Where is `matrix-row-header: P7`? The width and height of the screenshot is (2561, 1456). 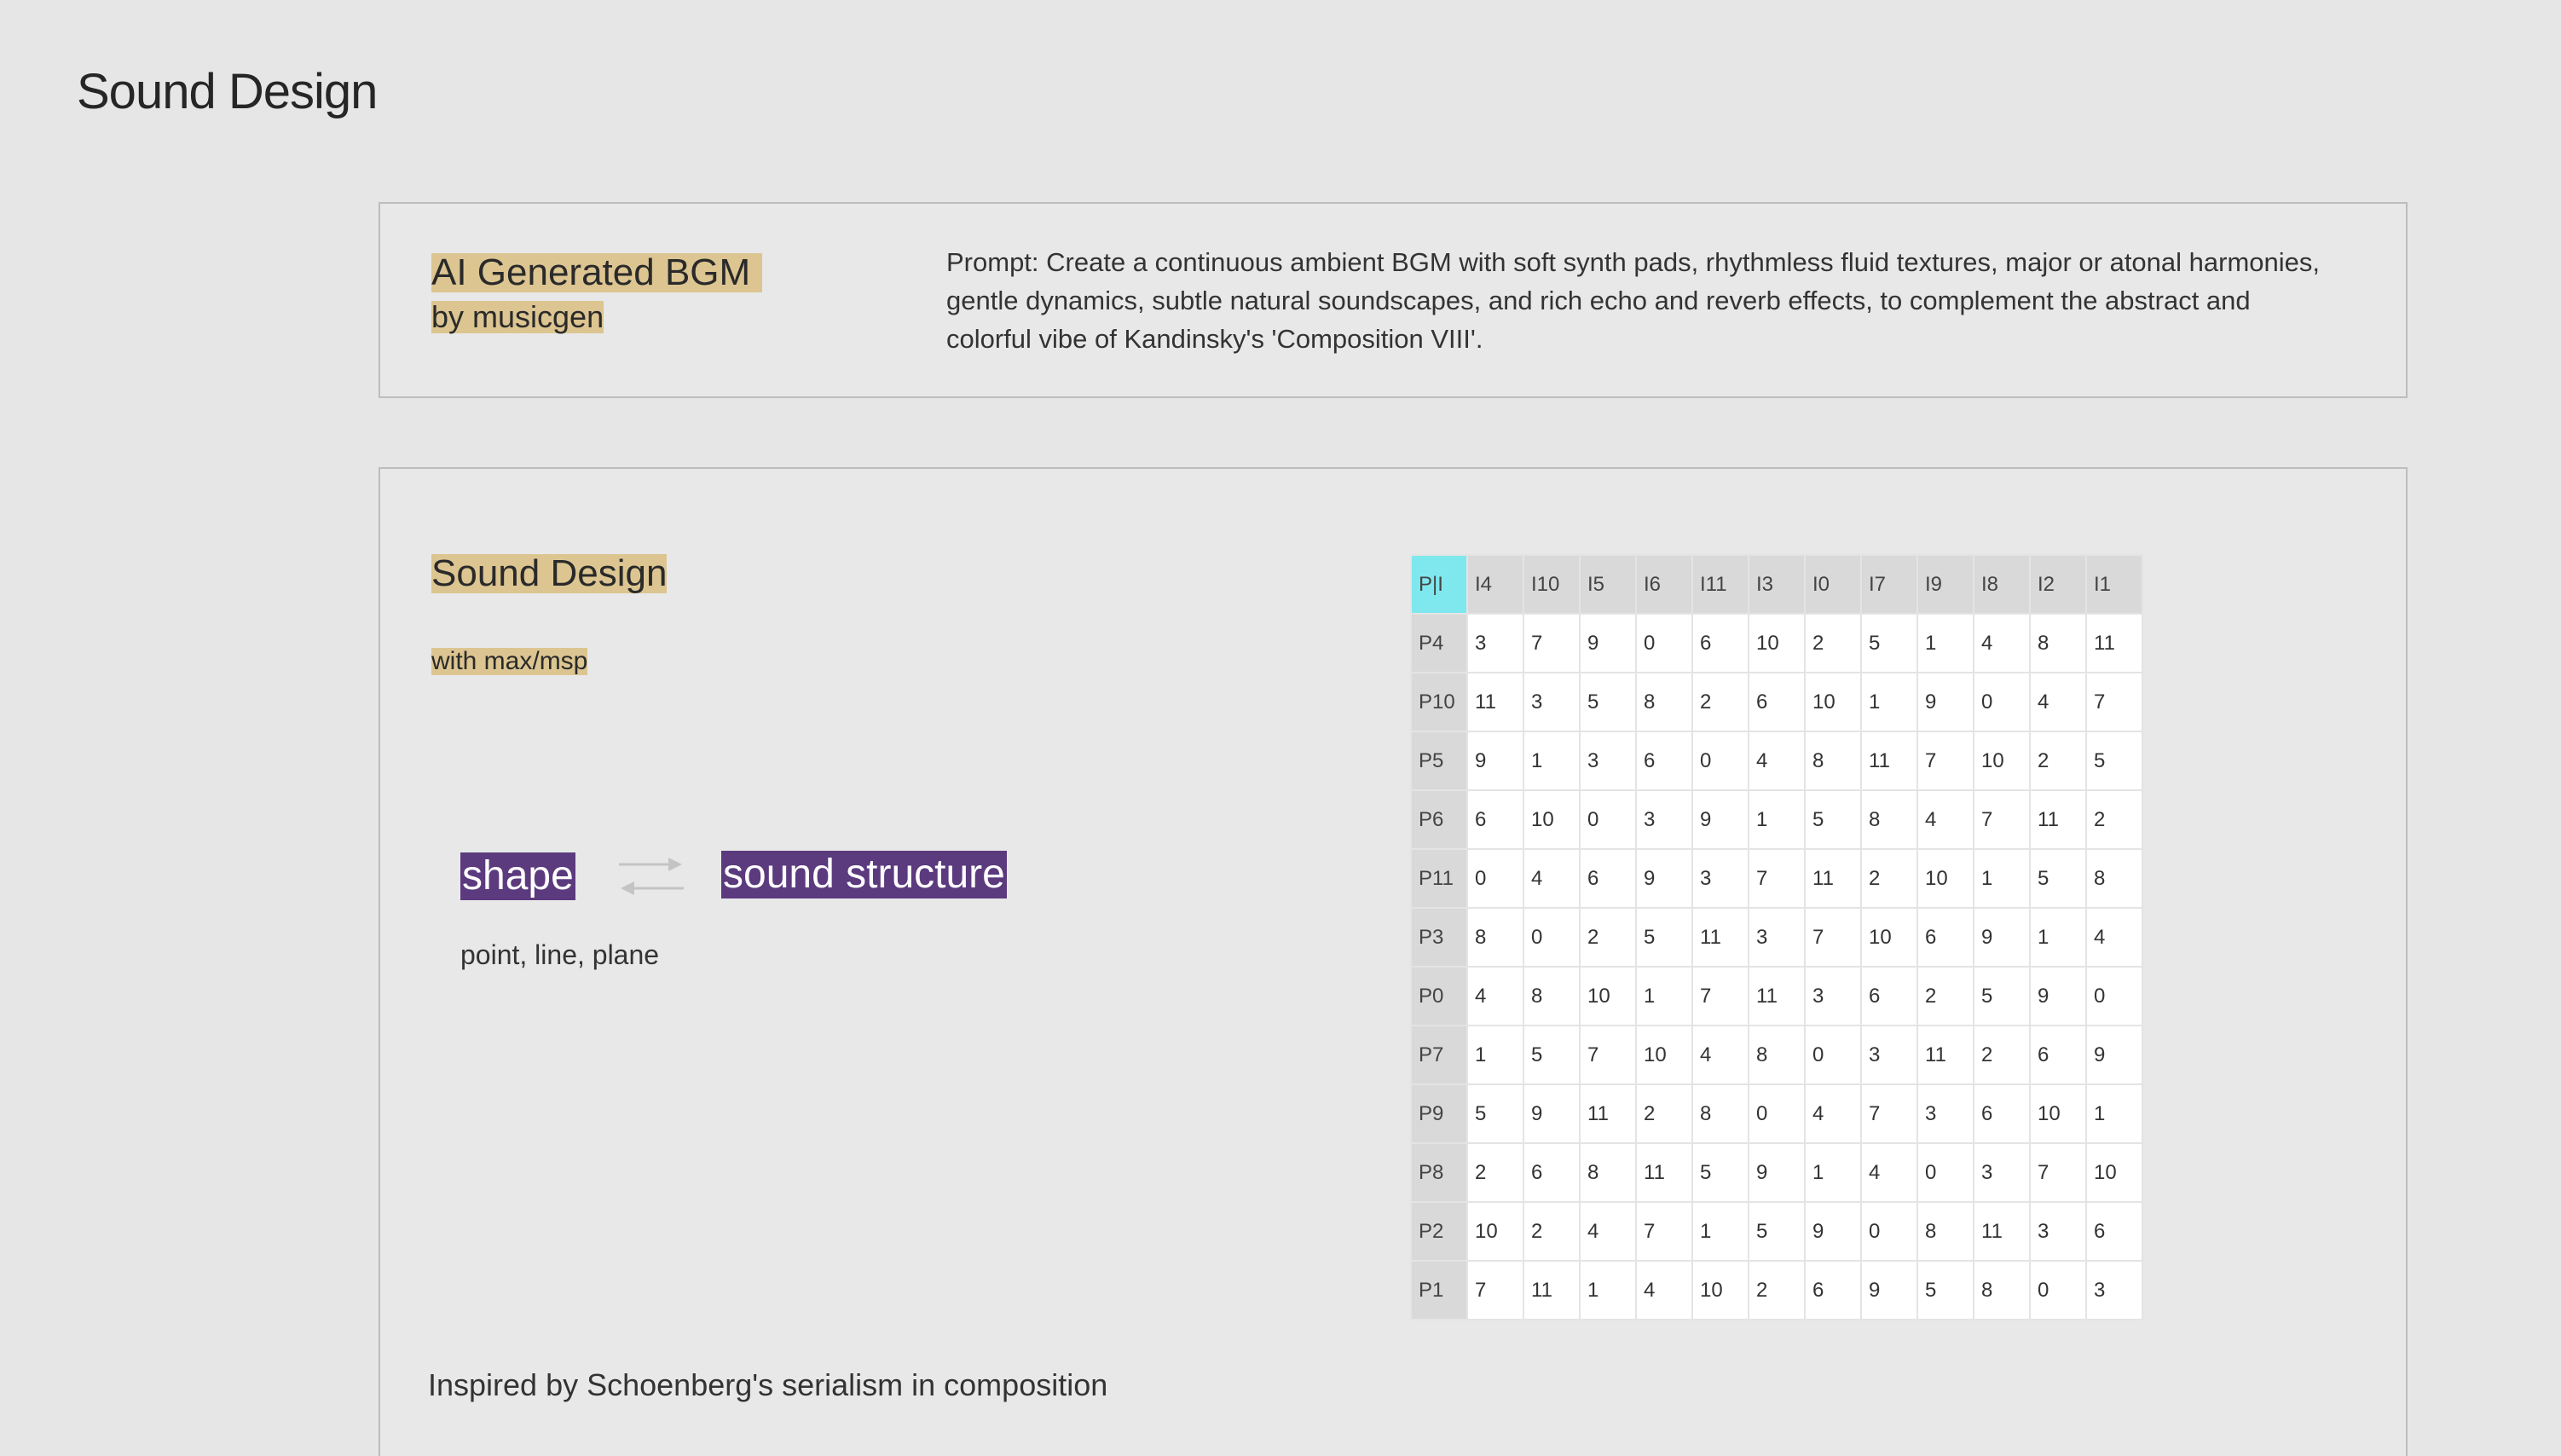 matrix-row-header: P7 is located at coordinates (1439, 1055).